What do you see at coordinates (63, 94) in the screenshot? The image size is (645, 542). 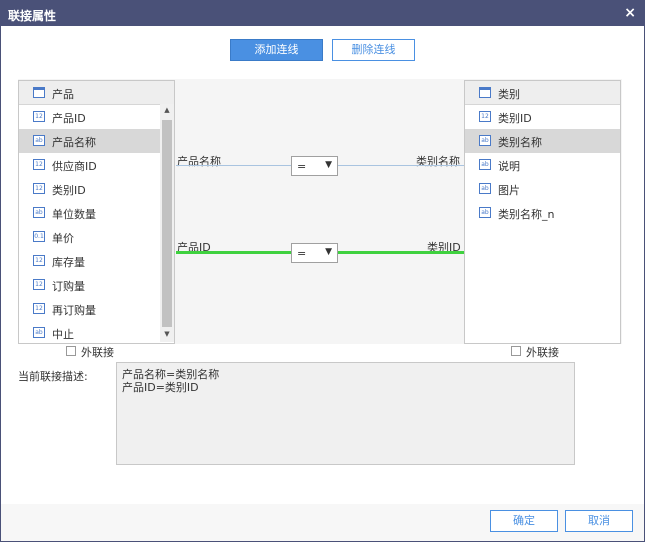 I see `left-table-name: 产品` at bounding box center [63, 94].